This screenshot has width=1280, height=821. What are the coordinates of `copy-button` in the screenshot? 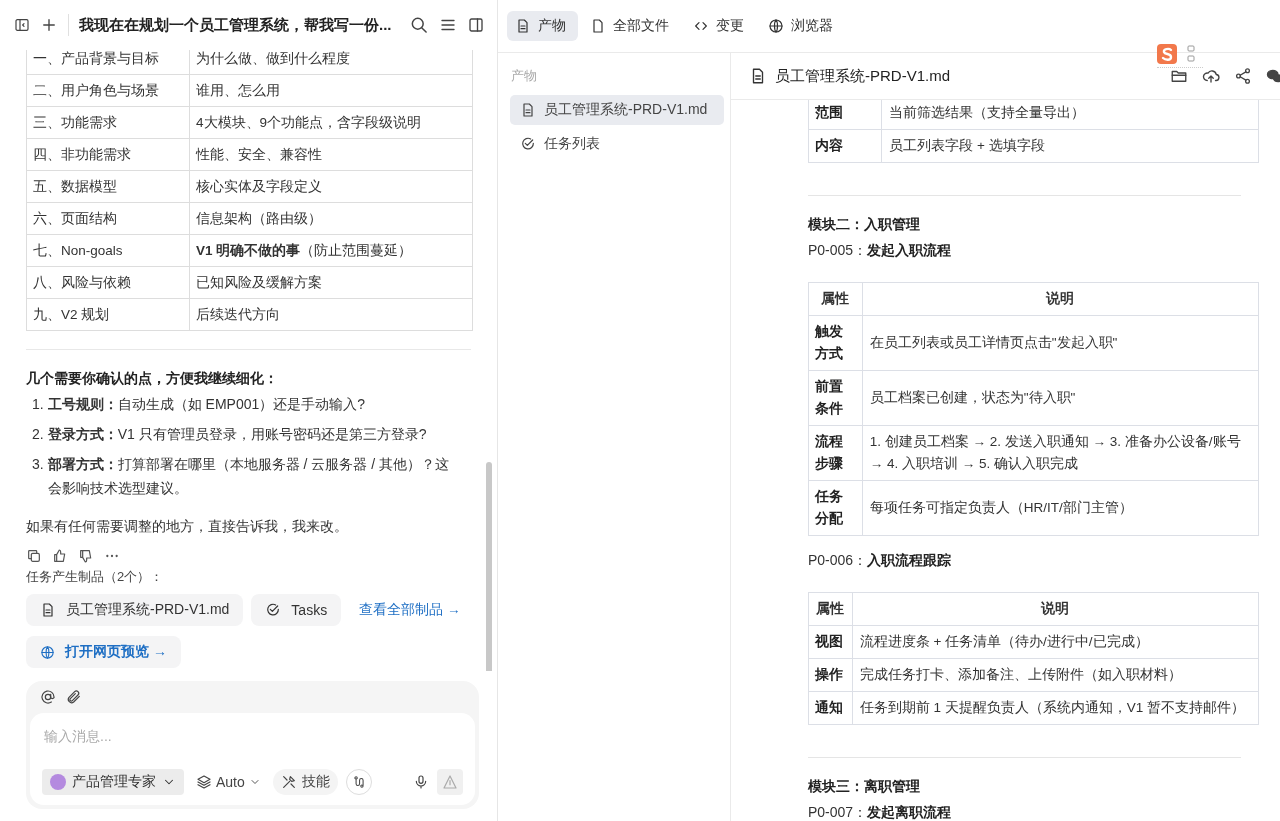 It's located at (34, 556).